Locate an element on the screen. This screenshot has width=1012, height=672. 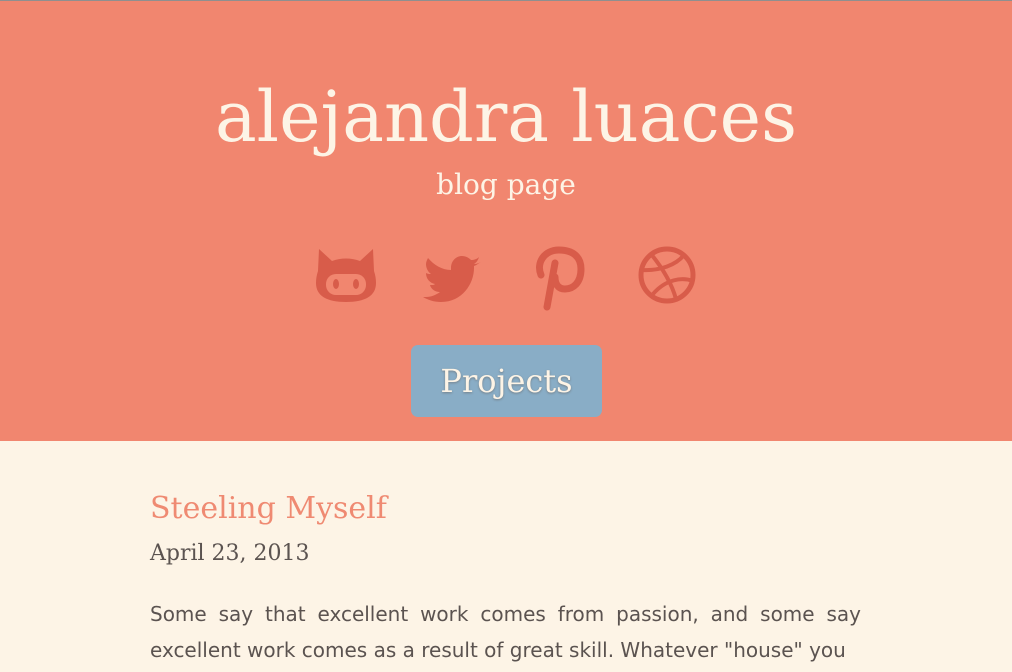
site-subtitle: blog page is located at coordinates (506, 184).